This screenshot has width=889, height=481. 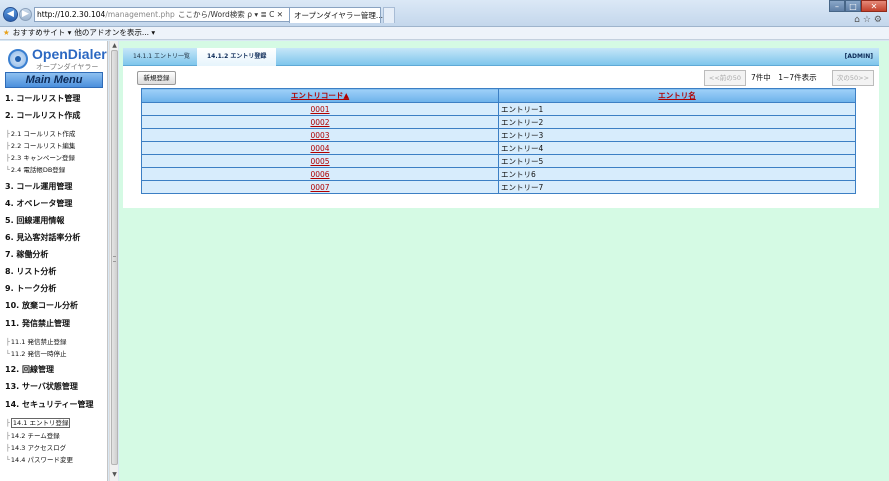 What do you see at coordinates (26, 254) in the screenshot?
I see `sidebar-item-utilization: 7. 稼働分析` at bounding box center [26, 254].